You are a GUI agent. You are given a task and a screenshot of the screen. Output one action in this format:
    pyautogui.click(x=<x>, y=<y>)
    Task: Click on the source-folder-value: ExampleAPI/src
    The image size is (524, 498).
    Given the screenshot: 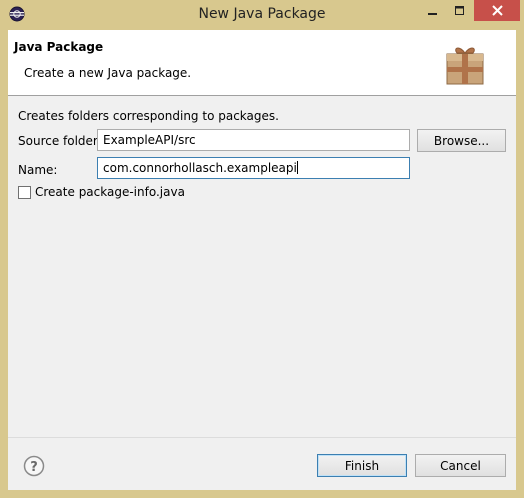 What is the action you would take?
    pyautogui.click(x=149, y=140)
    